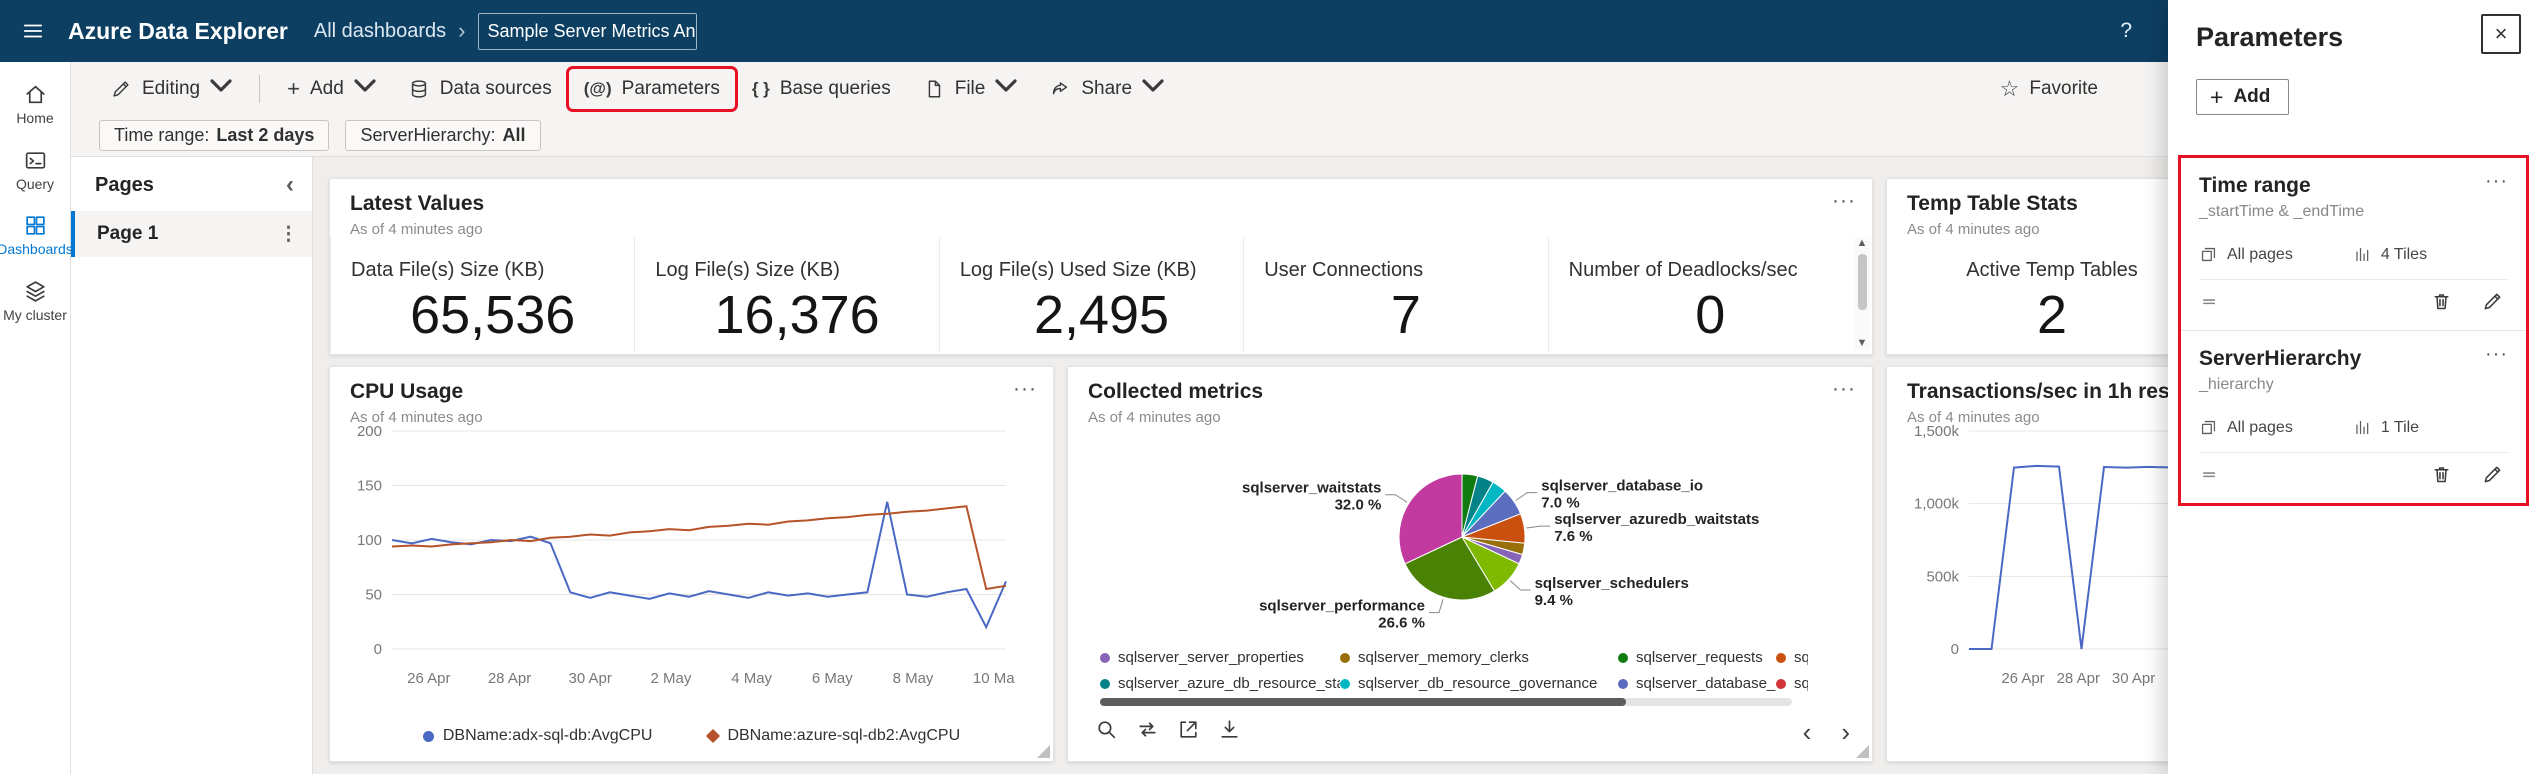 This screenshot has height=774, width=2537. I want to click on hamburger-menu-icon, so click(33, 31).